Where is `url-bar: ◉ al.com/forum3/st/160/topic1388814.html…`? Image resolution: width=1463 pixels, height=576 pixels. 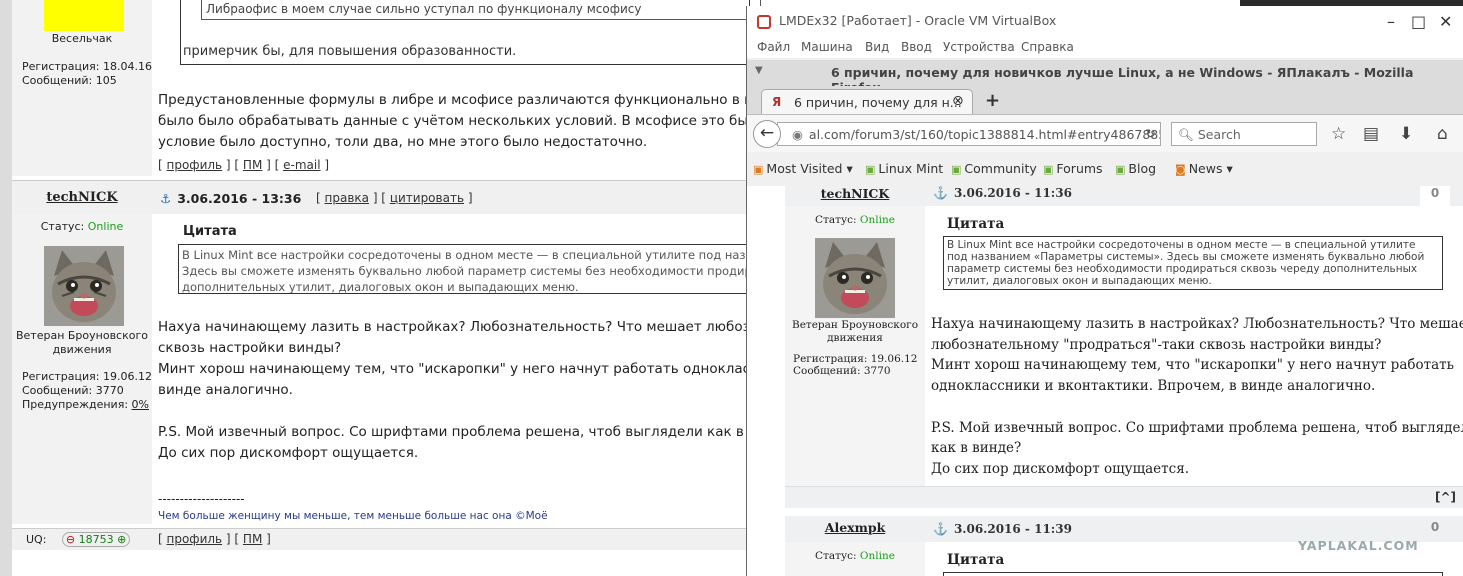 url-bar: ◉ al.com/forum3/st/160/topic1388814.html… is located at coordinates (969, 134).